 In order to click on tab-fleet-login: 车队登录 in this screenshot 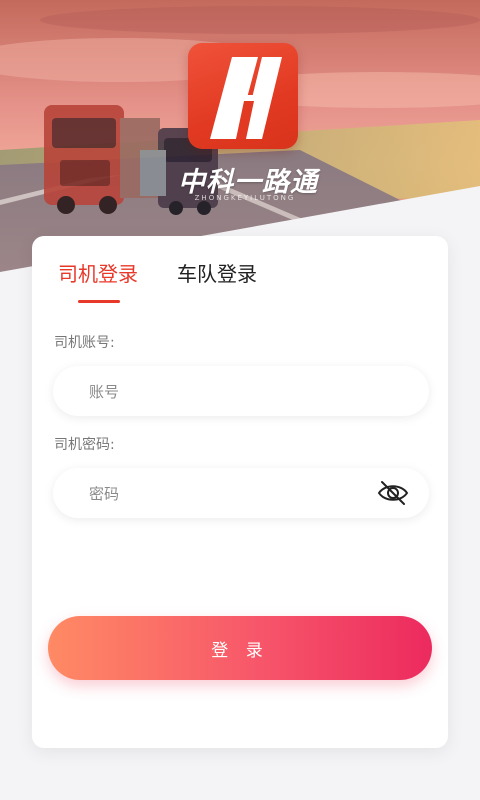, I will do `click(217, 272)`.